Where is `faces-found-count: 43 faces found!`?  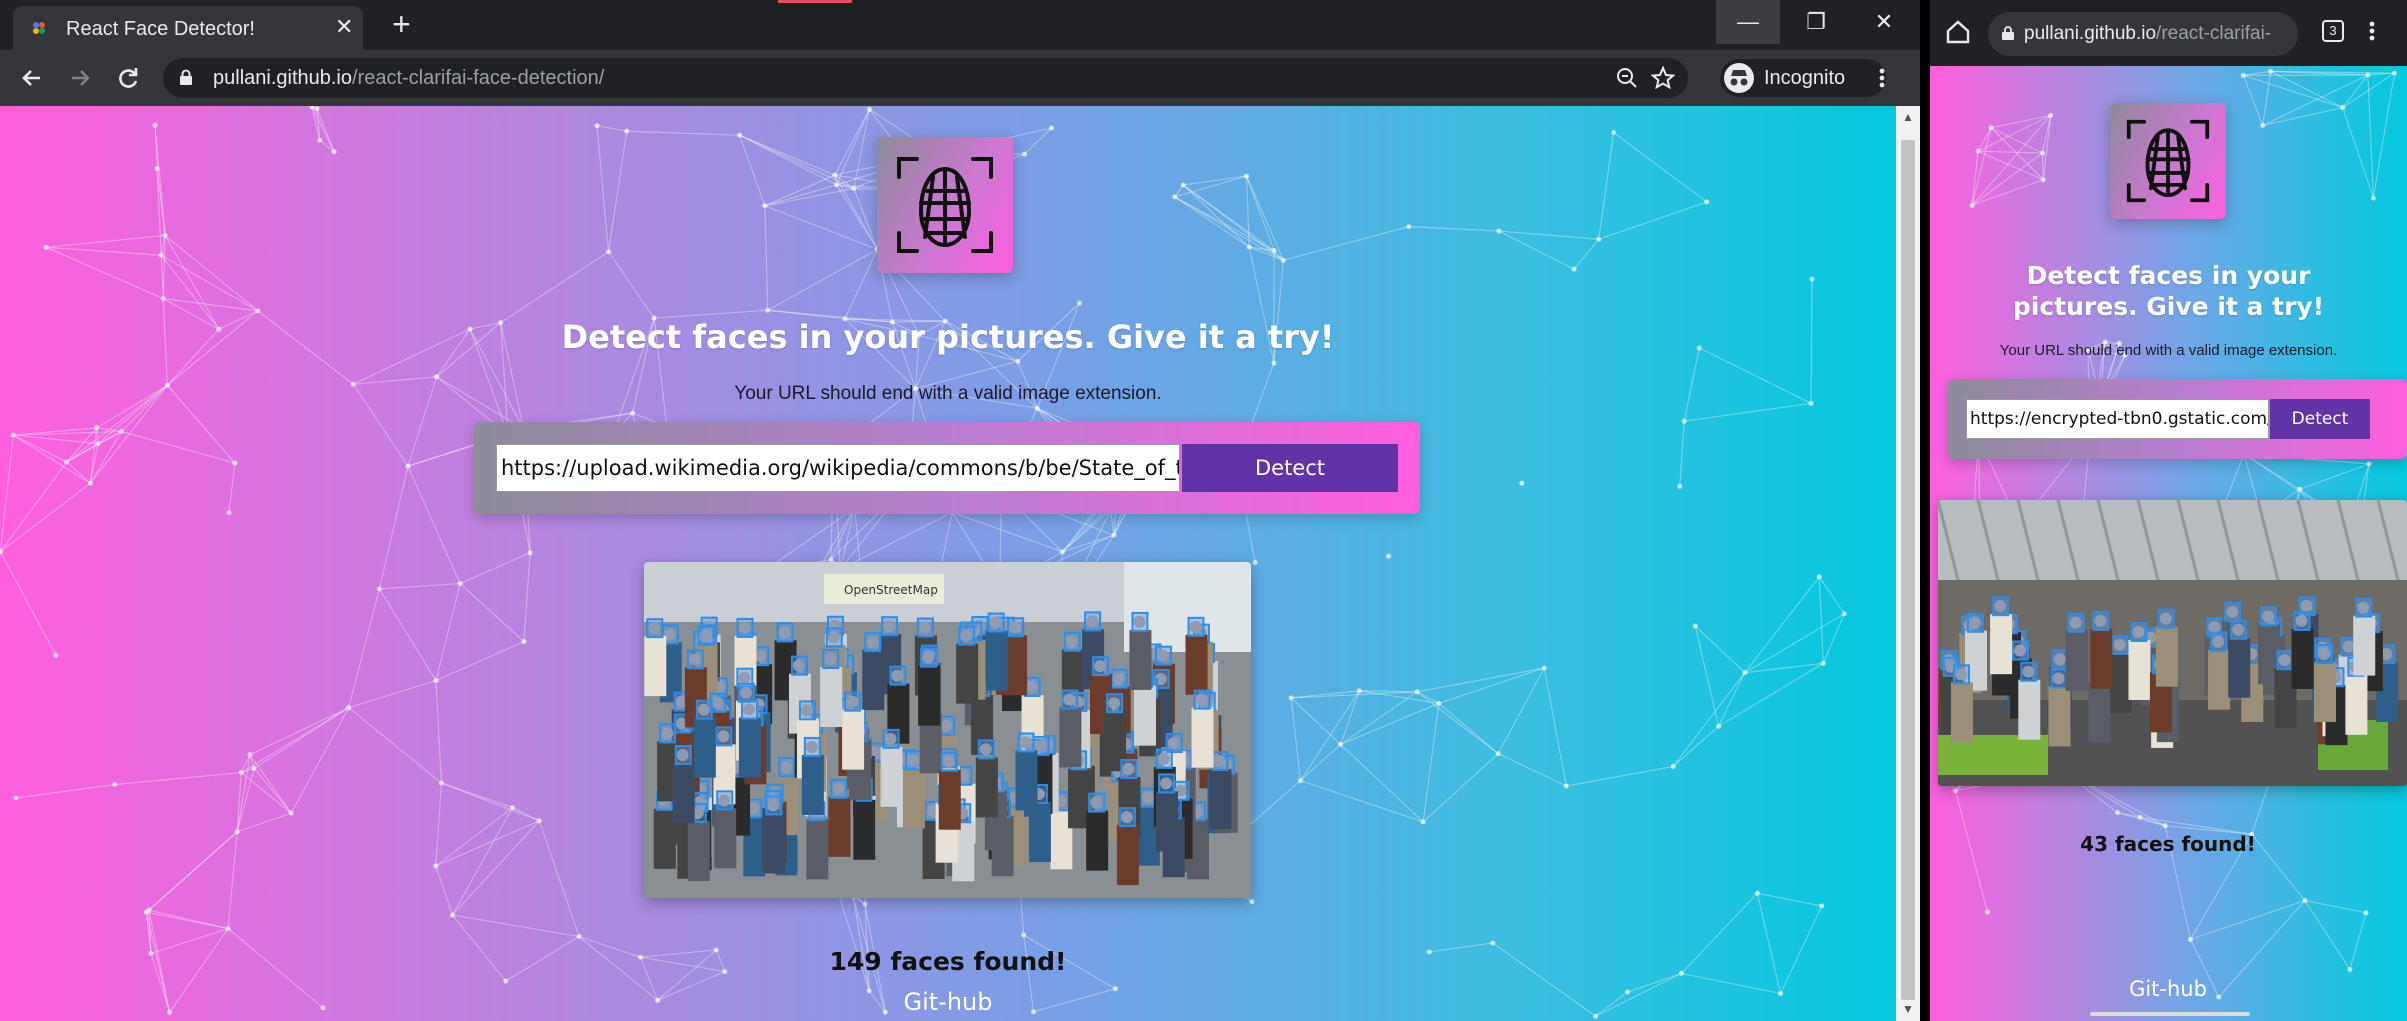 faces-found-count: 43 faces found! is located at coordinates (2168, 844).